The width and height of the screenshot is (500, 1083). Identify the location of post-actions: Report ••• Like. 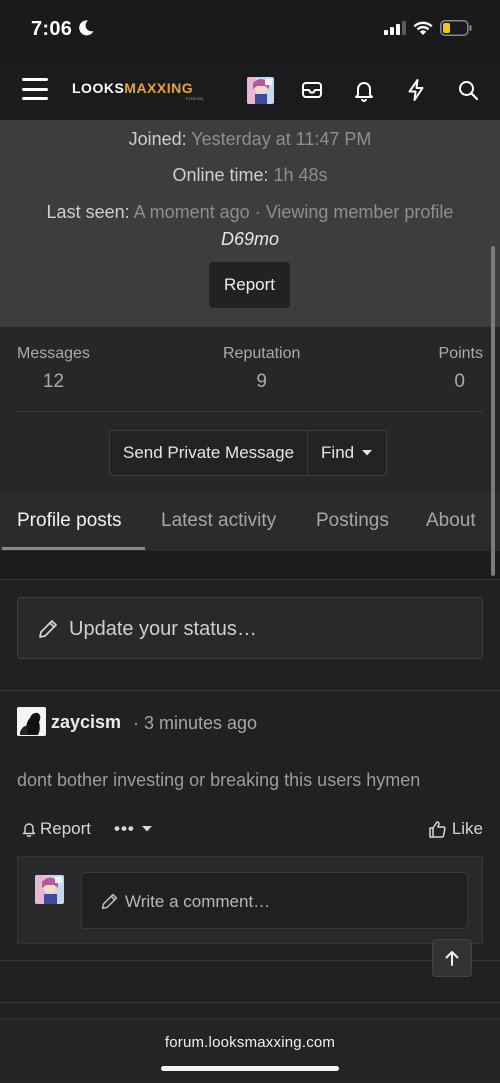
(250, 829).